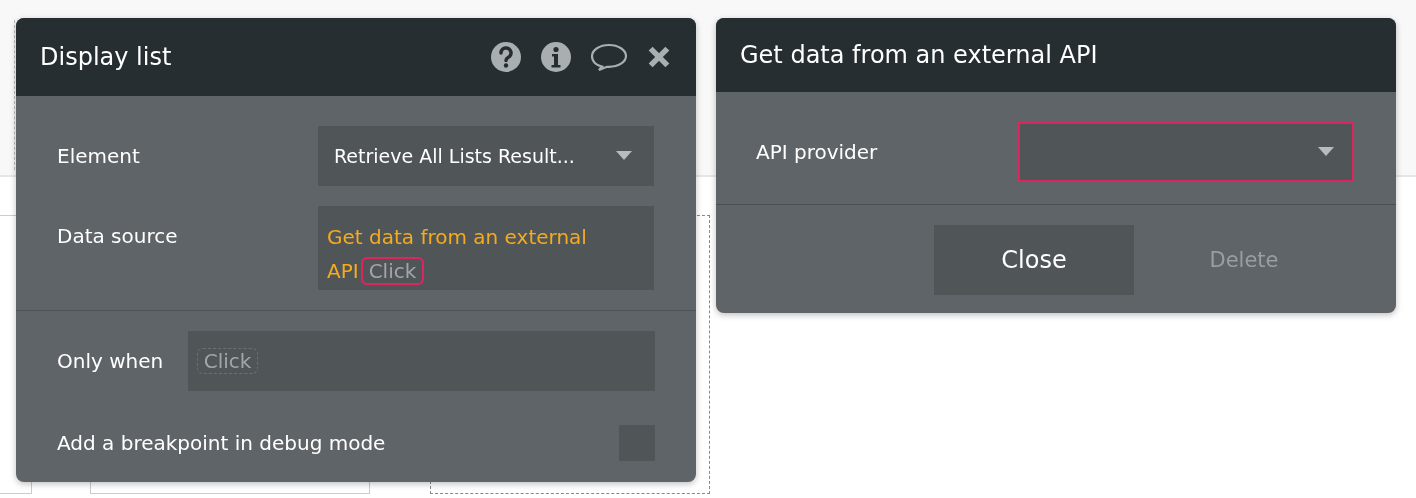  Describe the element at coordinates (486, 248) in the screenshot. I see `data-source-field: Get data from an external API Click` at that location.